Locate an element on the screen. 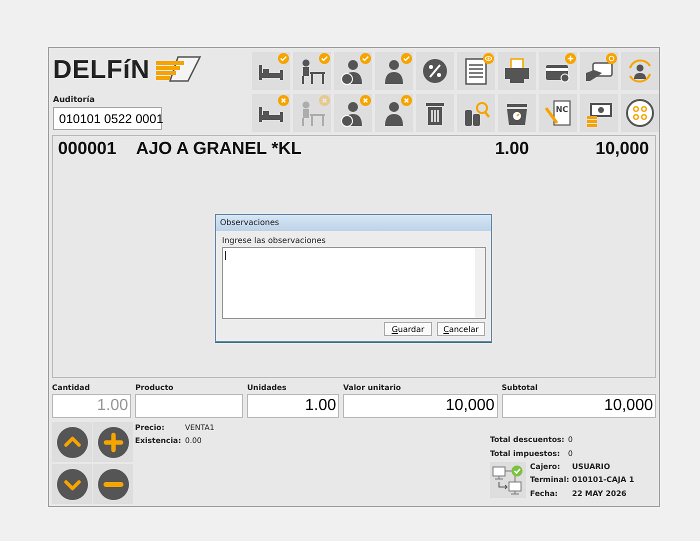 Image resolution: width=700 pixels, height=541 pixels. toolbar-button: NC is located at coordinates (558, 113).